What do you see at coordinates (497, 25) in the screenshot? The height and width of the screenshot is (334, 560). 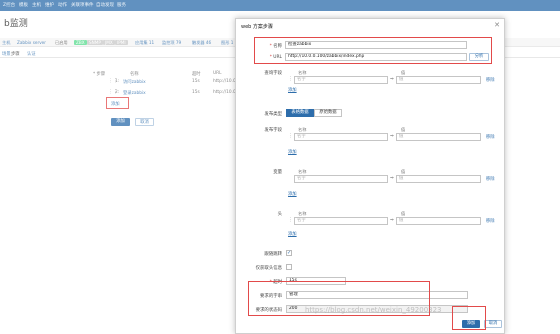 I see `close-icon: ✕` at bounding box center [497, 25].